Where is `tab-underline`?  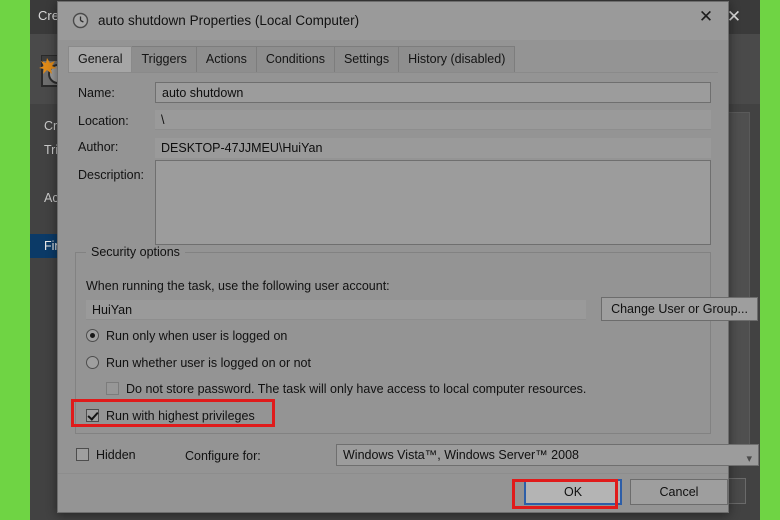
tab-underline is located at coordinates (393, 72).